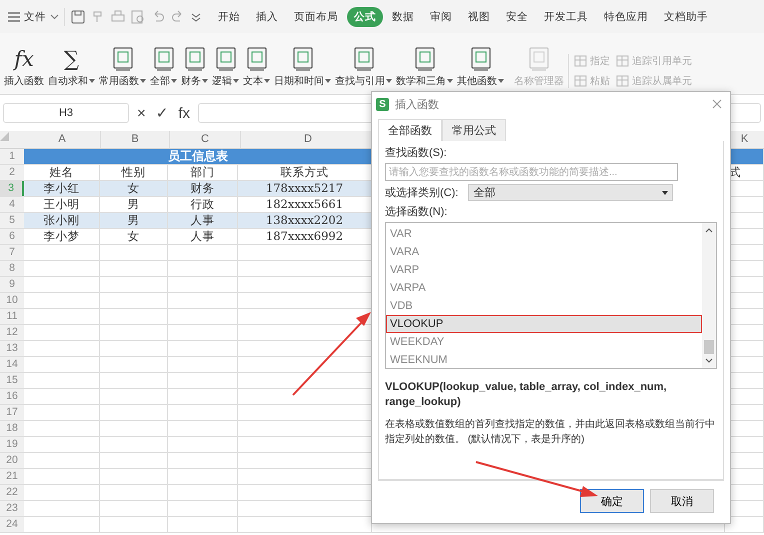 This screenshot has height=535, width=764. What do you see at coordinates (302, 67) in the screenshot?
I see `ribbon-button: 日期和时间` at bounding box center [302, 67].